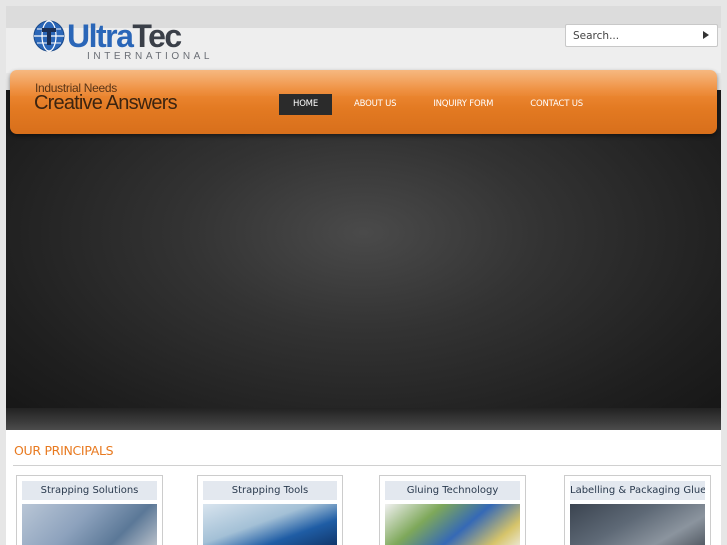  What do you see at coordinates (367, 465) in the screenshot?
I see `section-divider` at bounding box center [367, 465].